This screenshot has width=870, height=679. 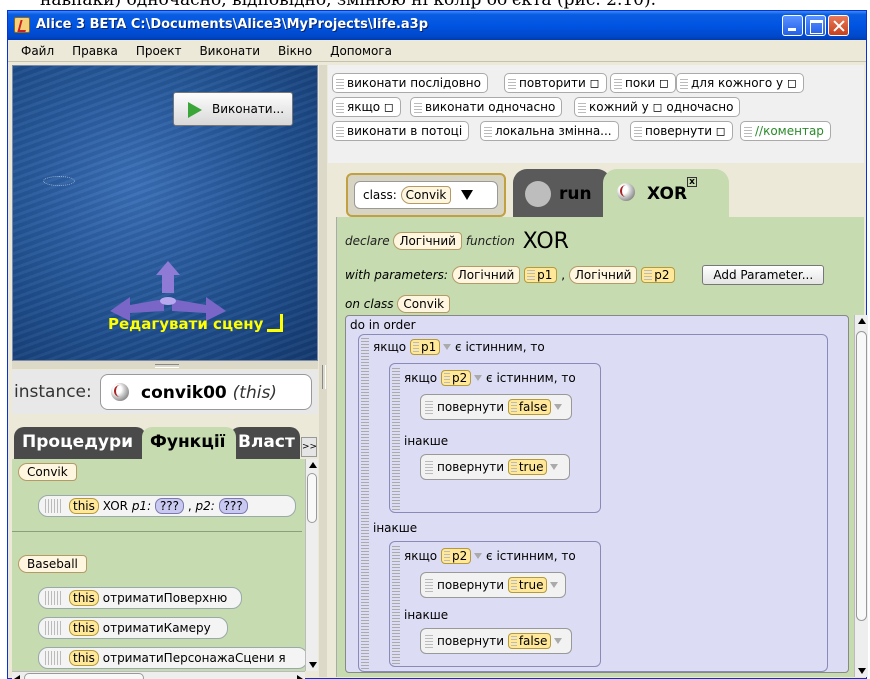 I want to click on function-row-get-camera: this отриматиКамеру, so click(x=133, y=628).